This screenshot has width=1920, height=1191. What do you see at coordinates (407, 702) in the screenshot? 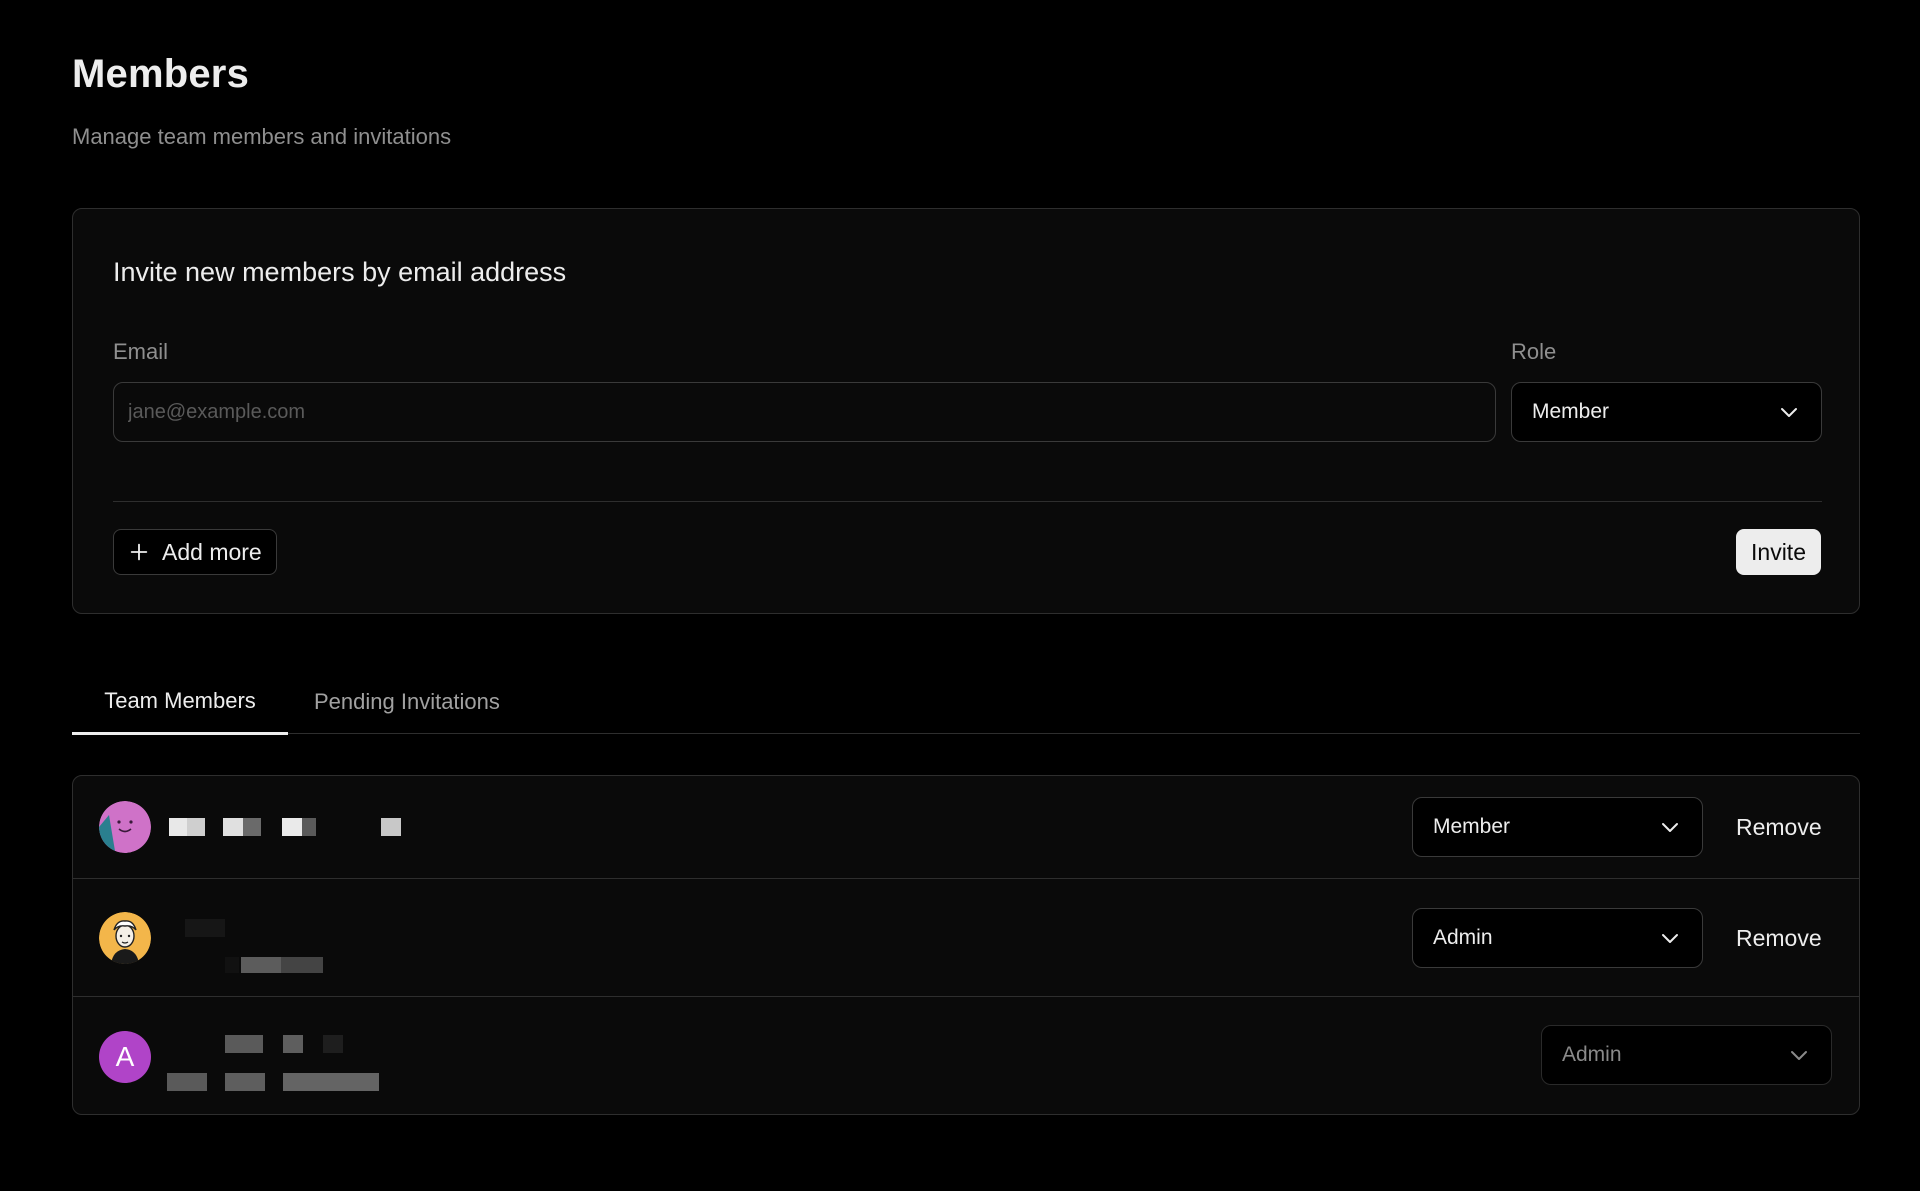
I see `tab-pending-invitations: Pending Invitations` at bounding box center [407, 702].